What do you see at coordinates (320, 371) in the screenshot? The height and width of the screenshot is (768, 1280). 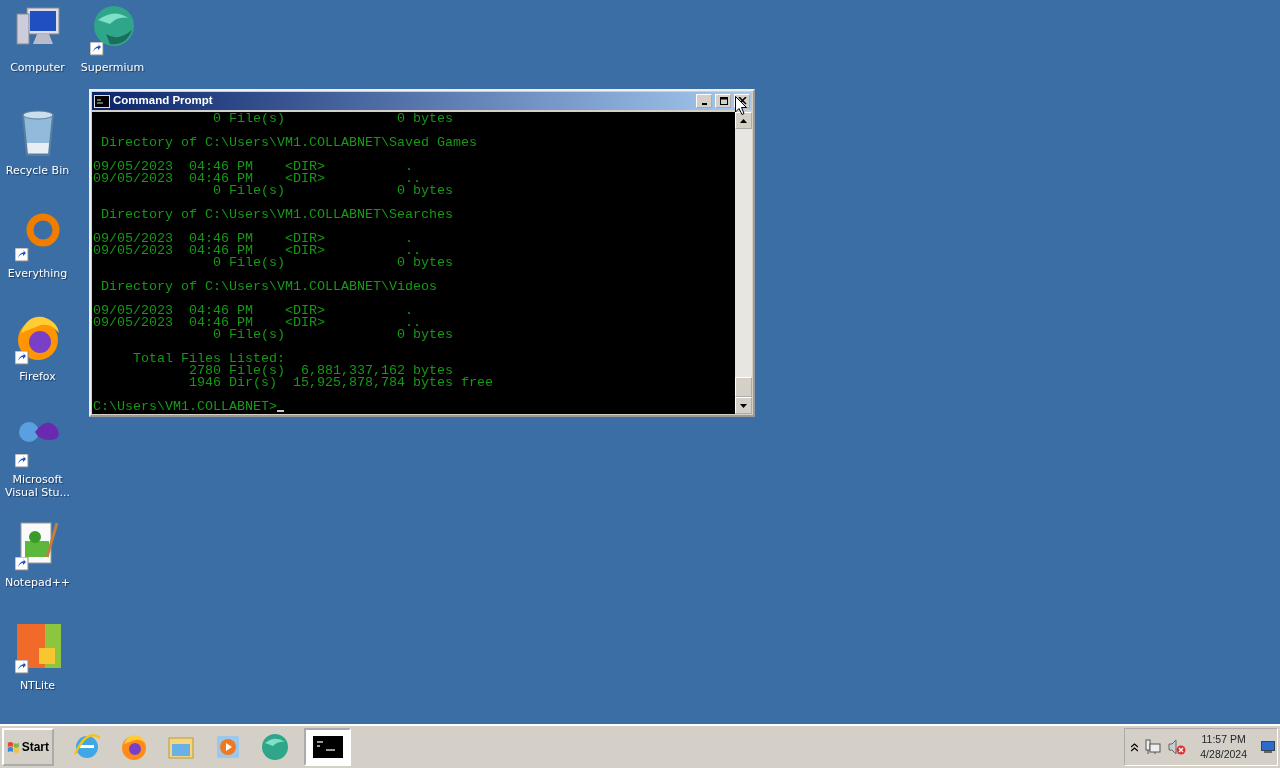 I see `console-line: 2780 File(s) 6,881,337,162 bytes` at bounding box center [320, 371].